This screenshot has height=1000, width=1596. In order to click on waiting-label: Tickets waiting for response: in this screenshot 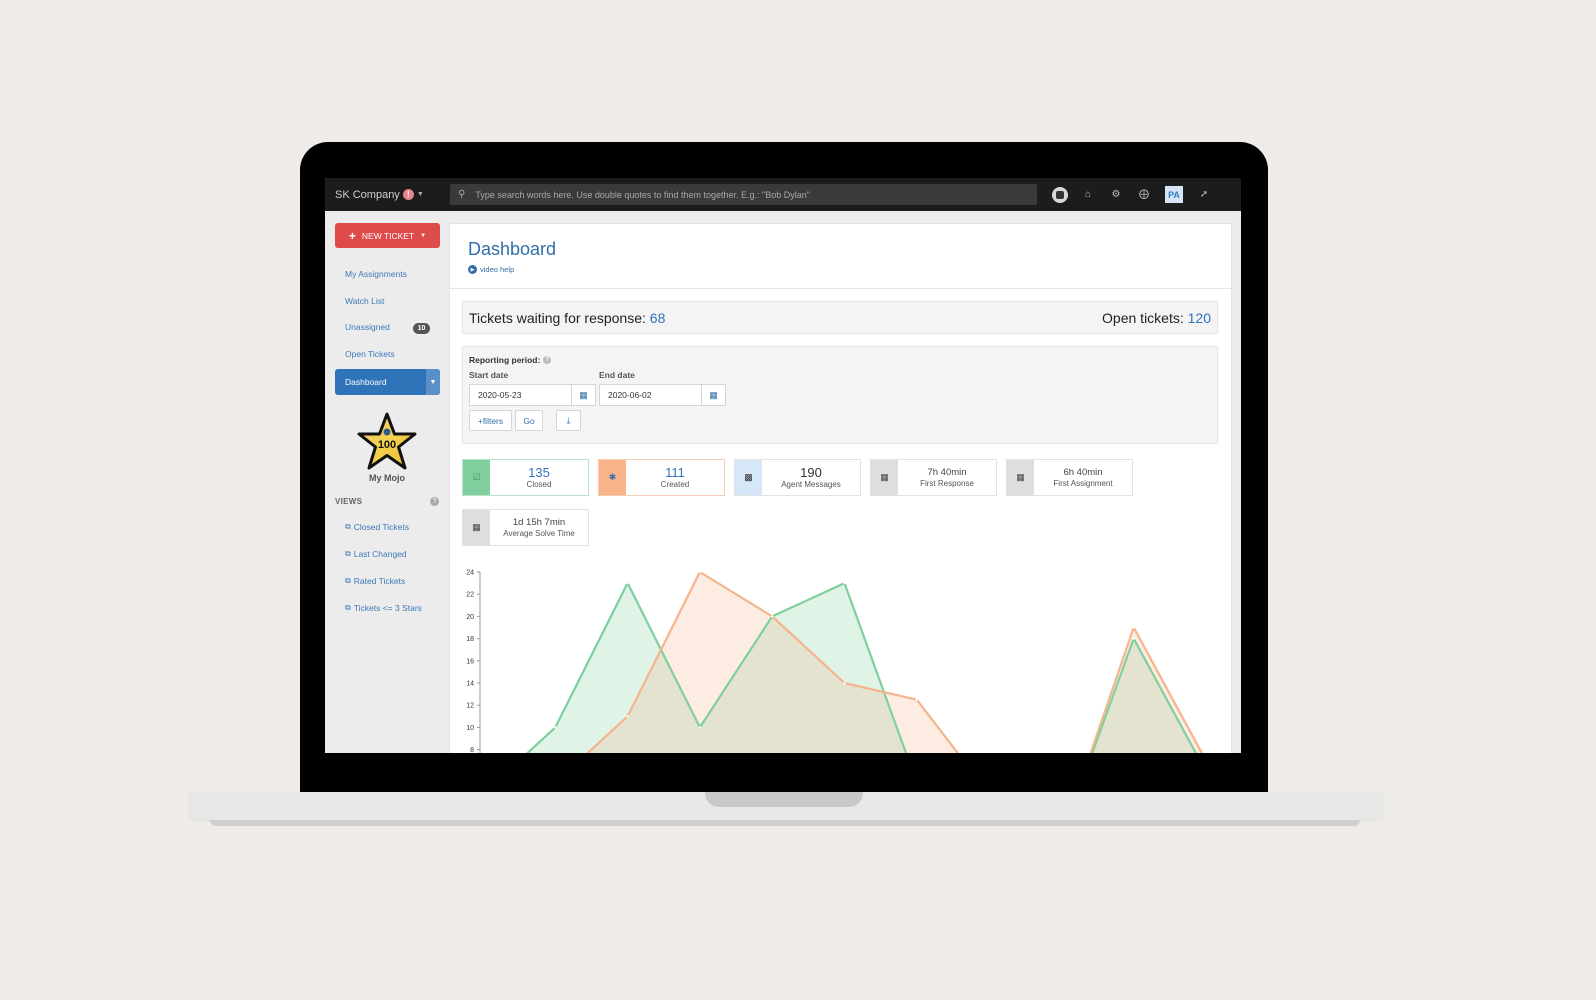, I will do `click(557, 317)`.